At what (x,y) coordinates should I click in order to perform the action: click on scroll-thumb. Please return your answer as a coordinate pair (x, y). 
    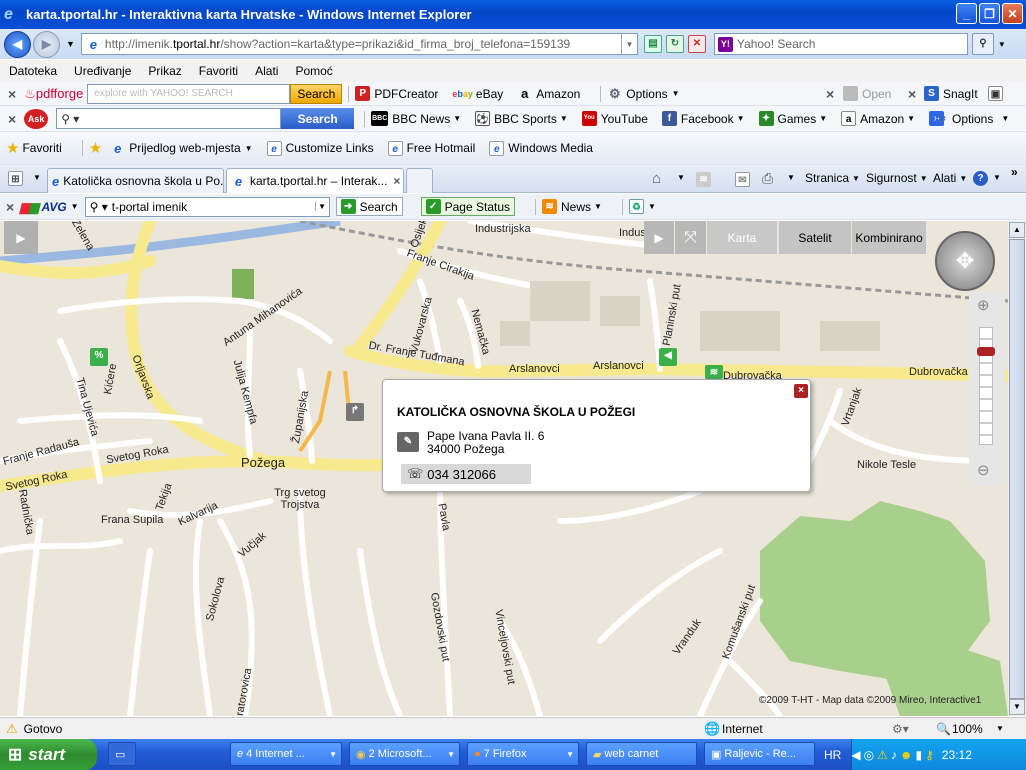
    Looking at the image, I should click on (1017, 469).